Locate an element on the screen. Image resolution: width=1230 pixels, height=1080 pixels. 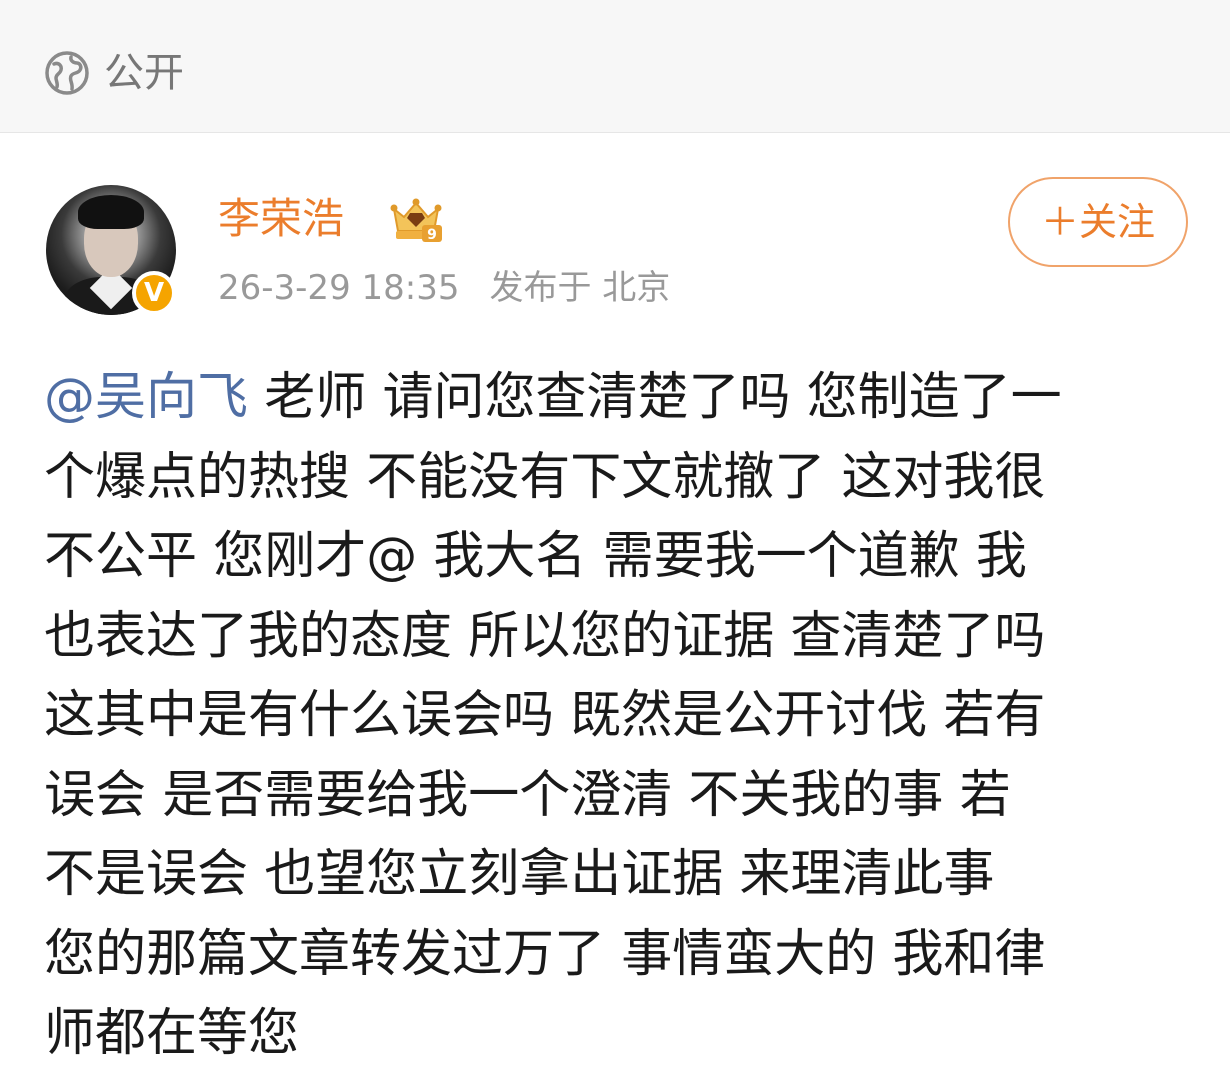
post-text-line: 不公平 您刚才@ 我大名 需要我一个道歉 我 is located at coordinates (535, 556).